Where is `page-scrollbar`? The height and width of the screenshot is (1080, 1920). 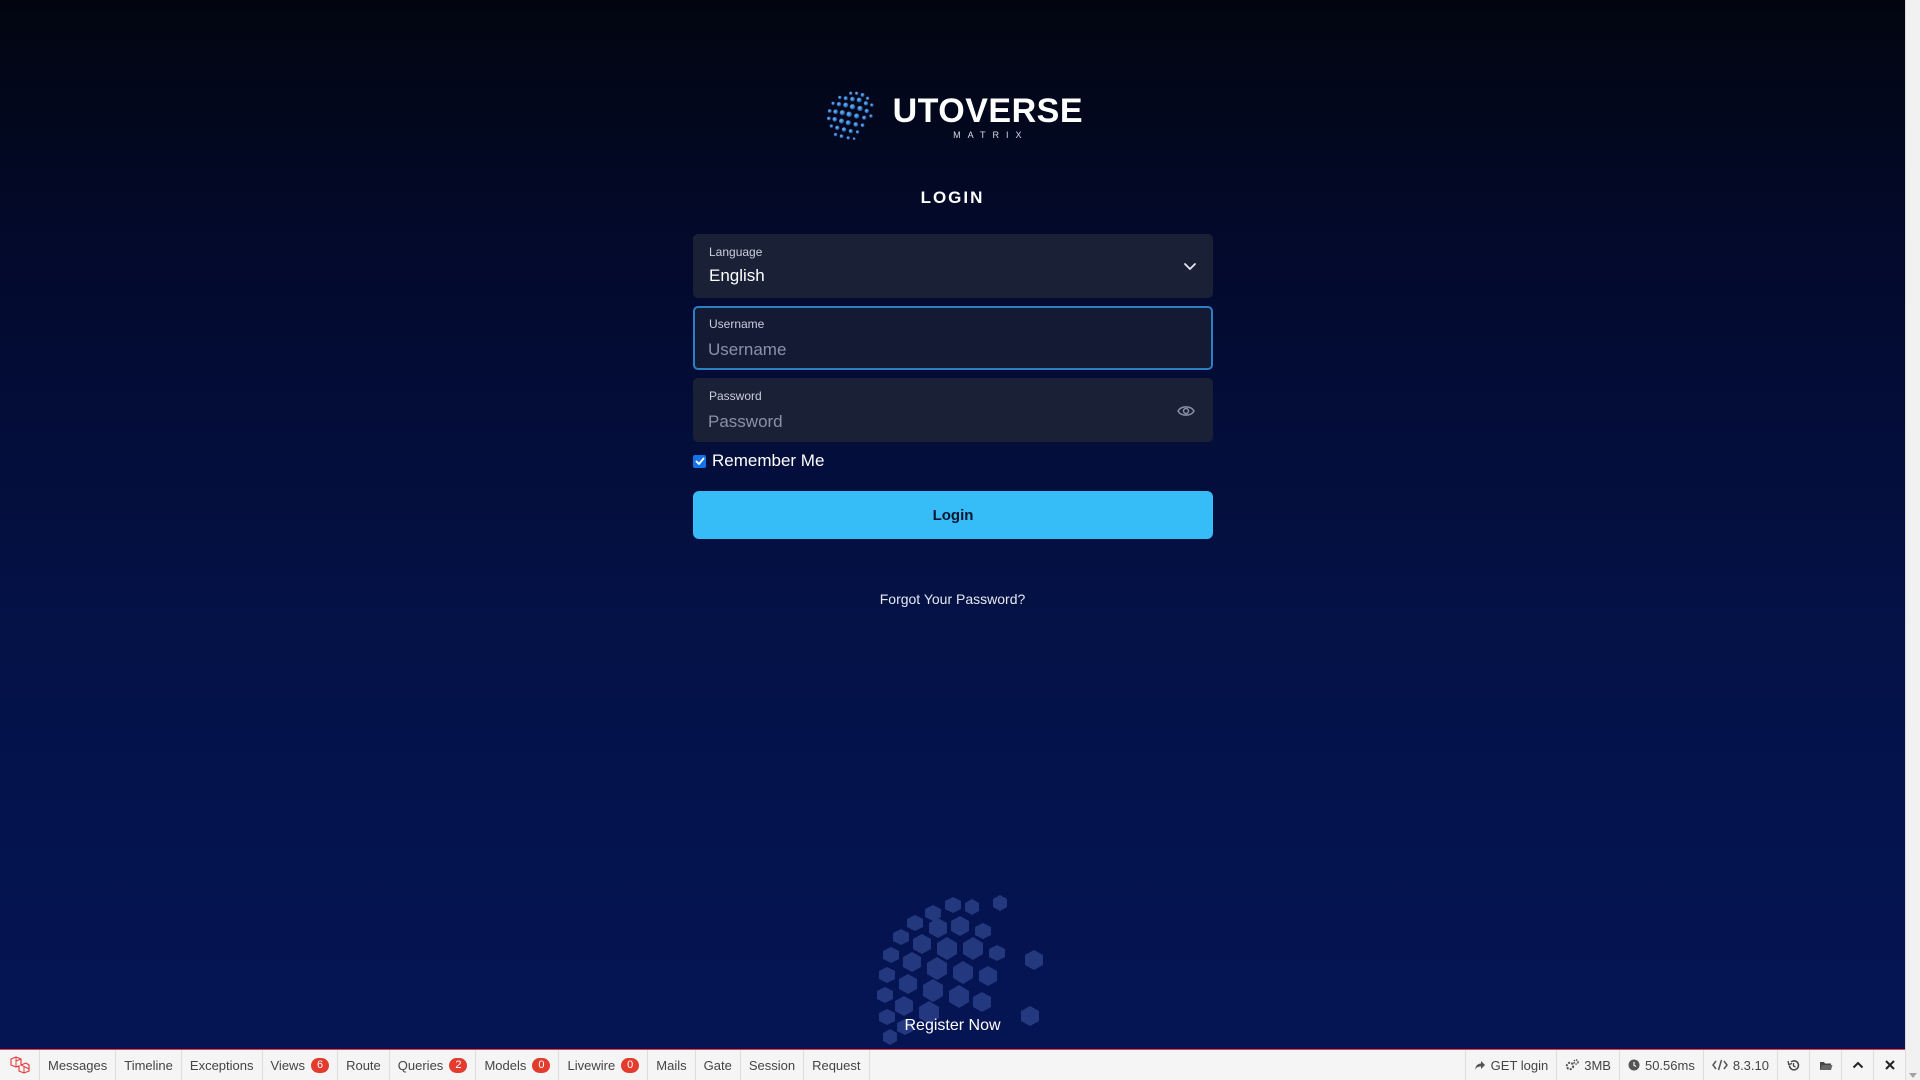 page-scrollbar is located at coordinates (1912, 540).